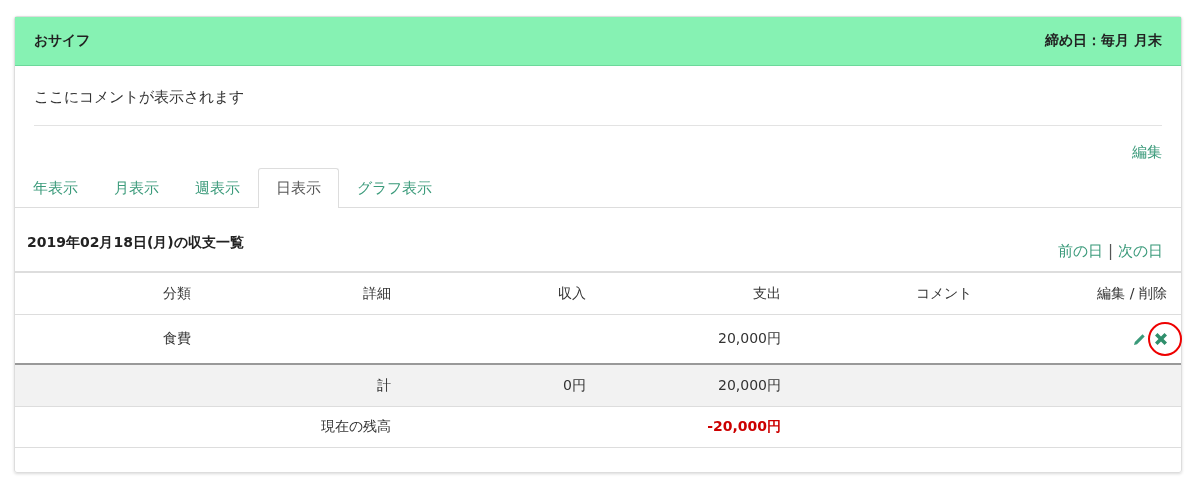 This screenshot has height=482, width=1198. What do you see at coordinates (139, 97) in the screenshot?
I see `comment-text: ここにコメントが表示されます` at bounding box center [139, 97].